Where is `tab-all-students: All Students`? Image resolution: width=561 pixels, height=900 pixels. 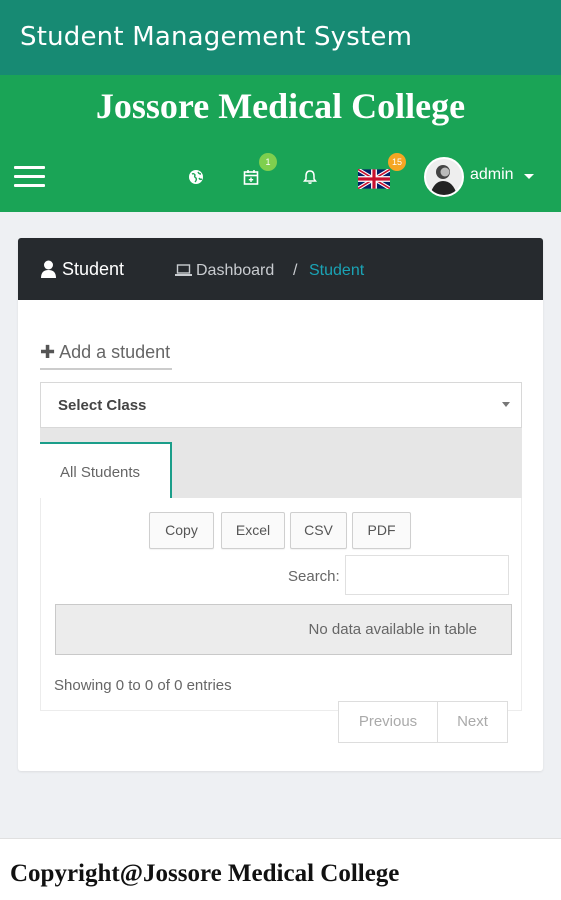
tab-all-students: All Students is located at coordinates (106, 470).